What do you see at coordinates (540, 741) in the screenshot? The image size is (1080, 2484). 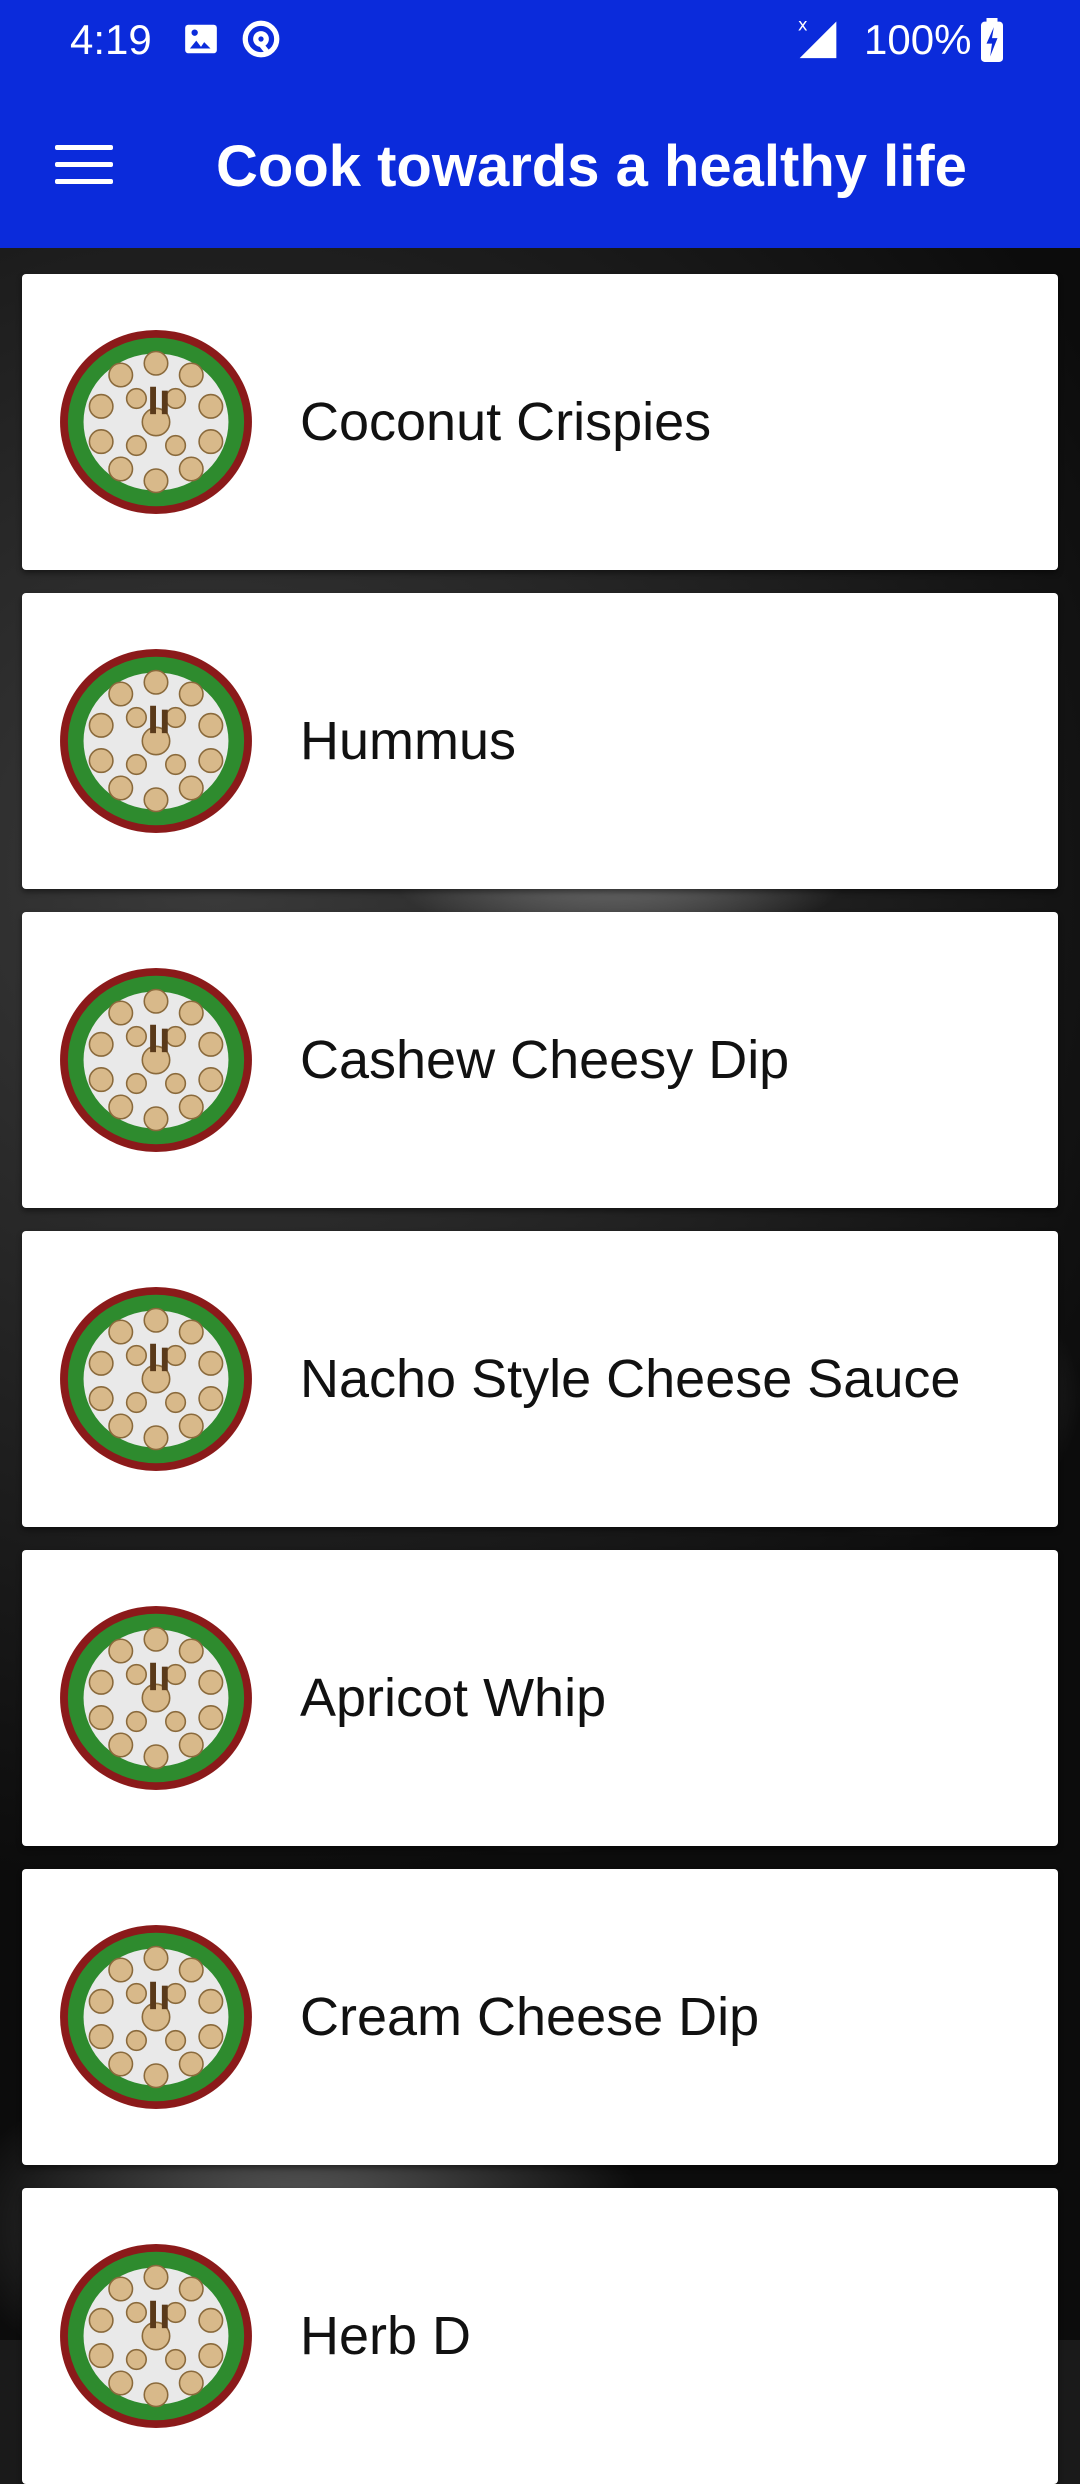 I see `recipe-card: Hummus` at bounding box center [540, 741].